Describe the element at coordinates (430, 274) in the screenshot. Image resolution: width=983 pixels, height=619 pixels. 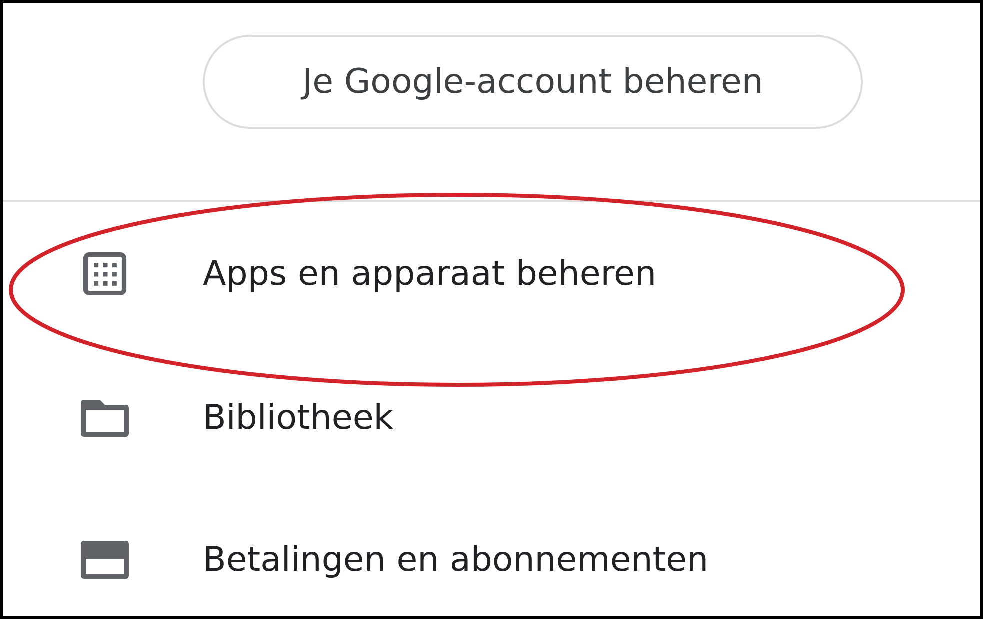
I see `menu-item: Apps en apparaat beheren` at that location.